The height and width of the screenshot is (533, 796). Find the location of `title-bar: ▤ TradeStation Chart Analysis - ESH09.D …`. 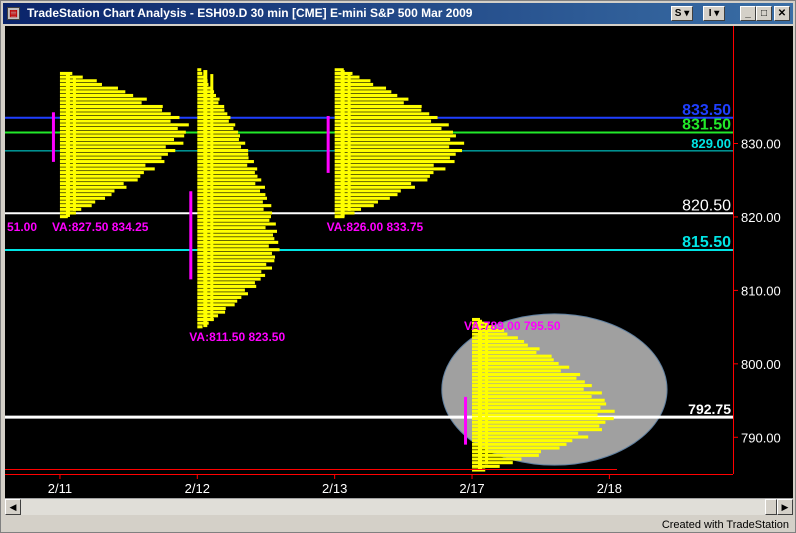

title-bar: ▤ TradeStation Chart Analysis - ESH09.D … is located at coordinates (398, 13).